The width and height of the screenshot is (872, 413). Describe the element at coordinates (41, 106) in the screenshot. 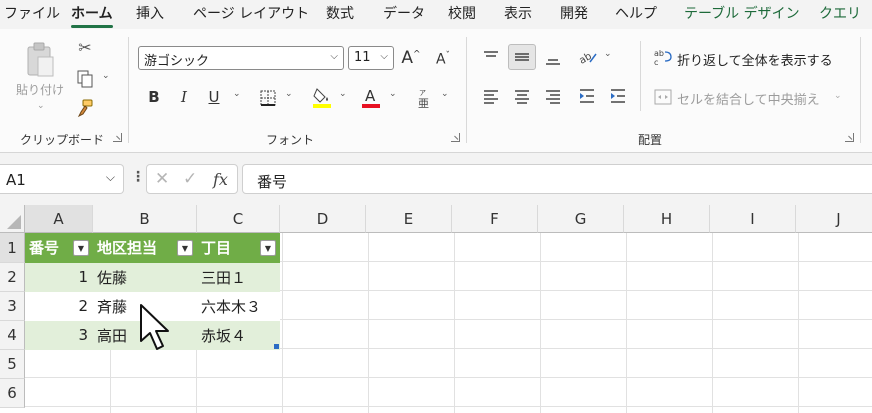

I see `paste-dropdown-icon: ⌄` at that location.